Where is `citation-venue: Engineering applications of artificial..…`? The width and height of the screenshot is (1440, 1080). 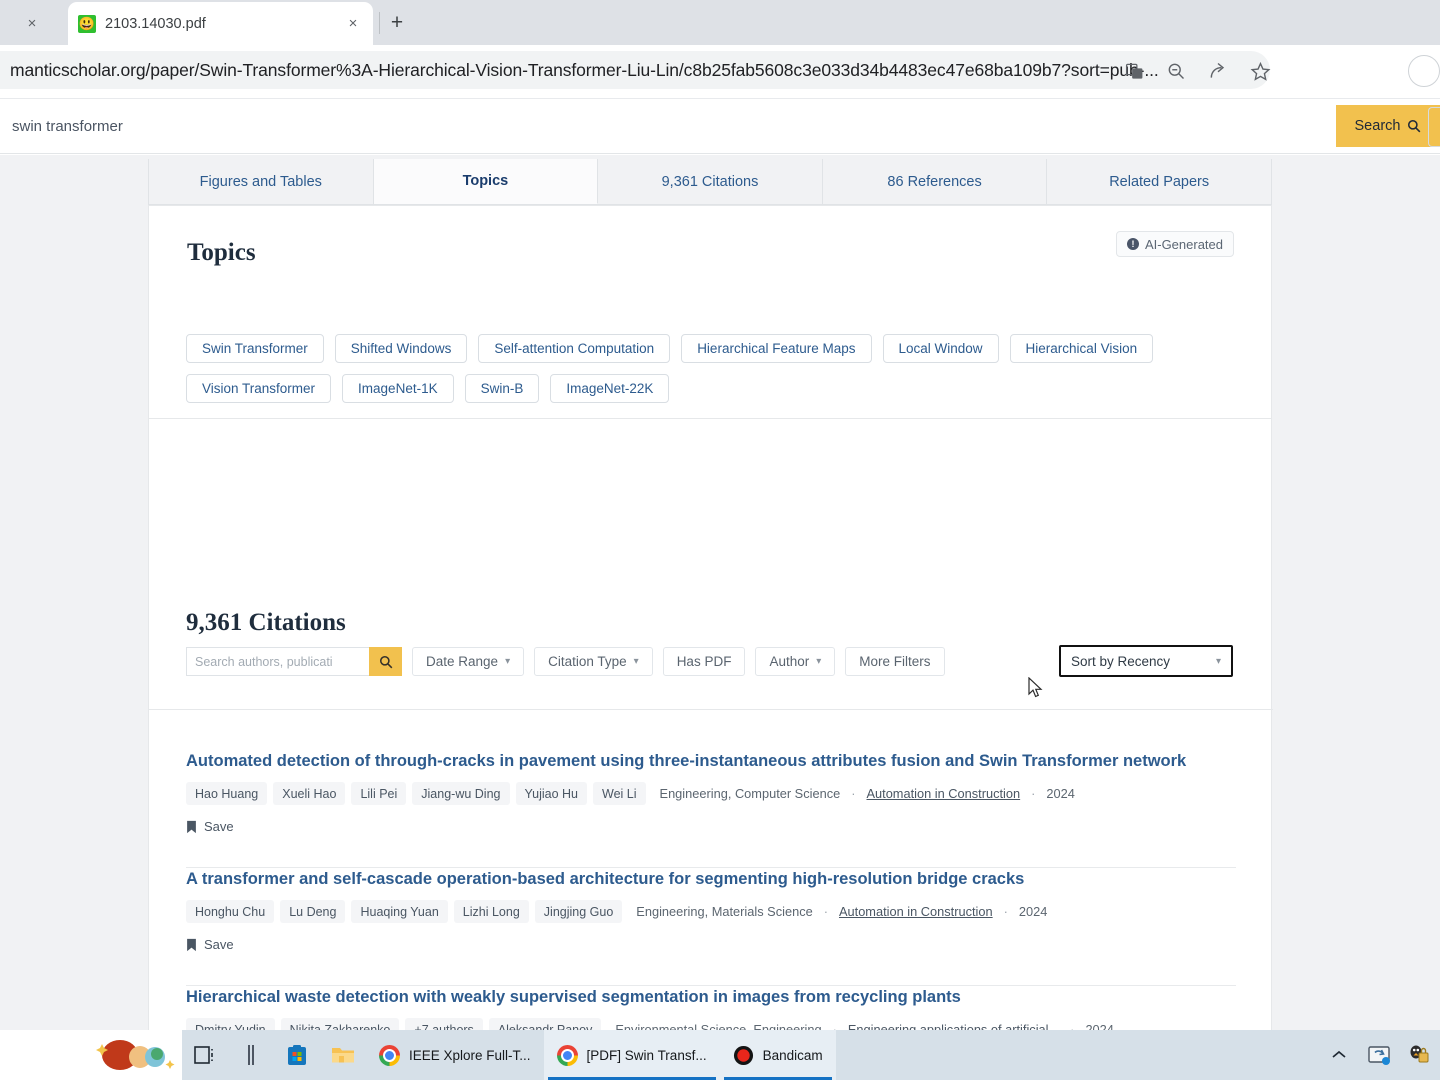
citation-venue: Engineering applications of artificial..… is located at coordinates (953, 1026).